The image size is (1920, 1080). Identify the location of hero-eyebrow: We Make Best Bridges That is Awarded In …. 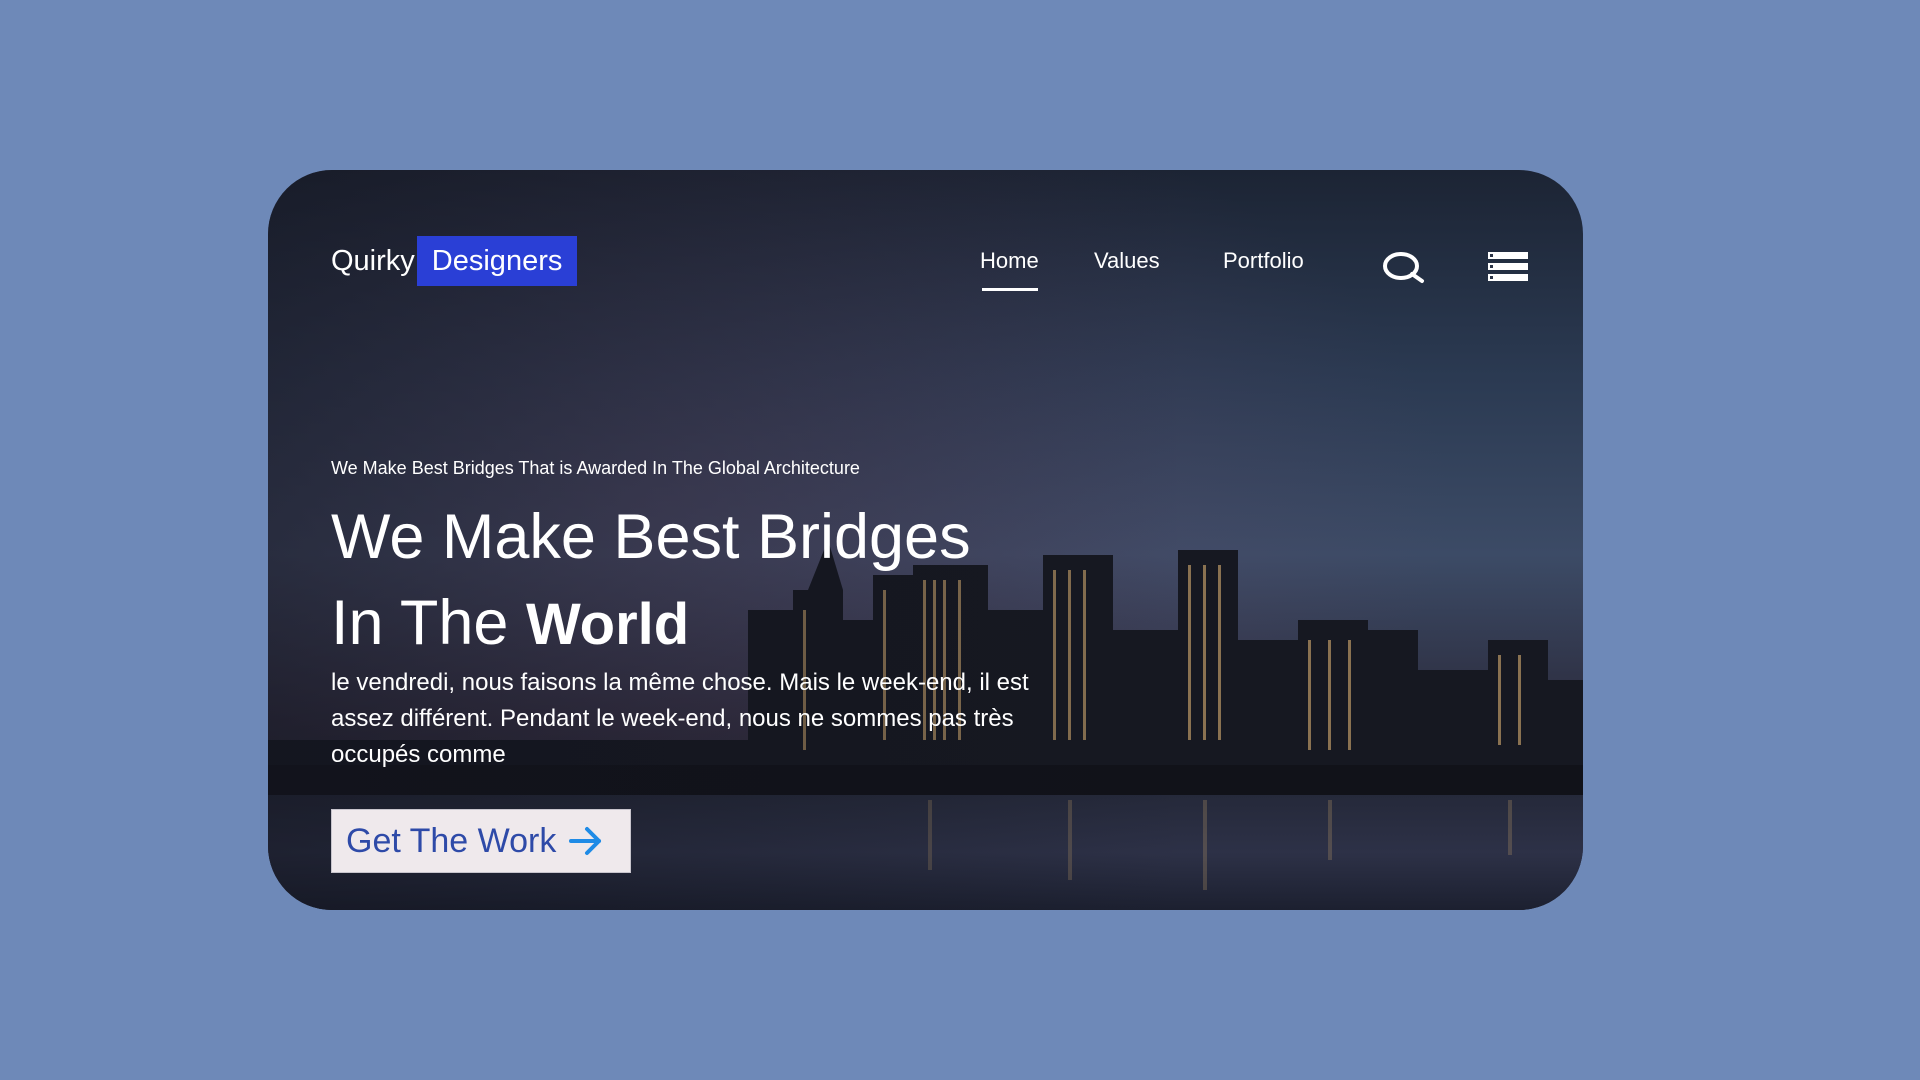
(595, 468).